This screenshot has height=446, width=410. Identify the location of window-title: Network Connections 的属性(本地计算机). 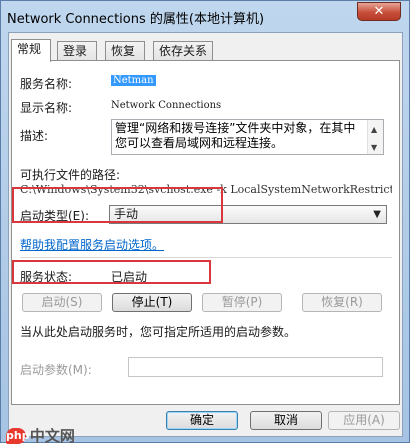
(136, 19).